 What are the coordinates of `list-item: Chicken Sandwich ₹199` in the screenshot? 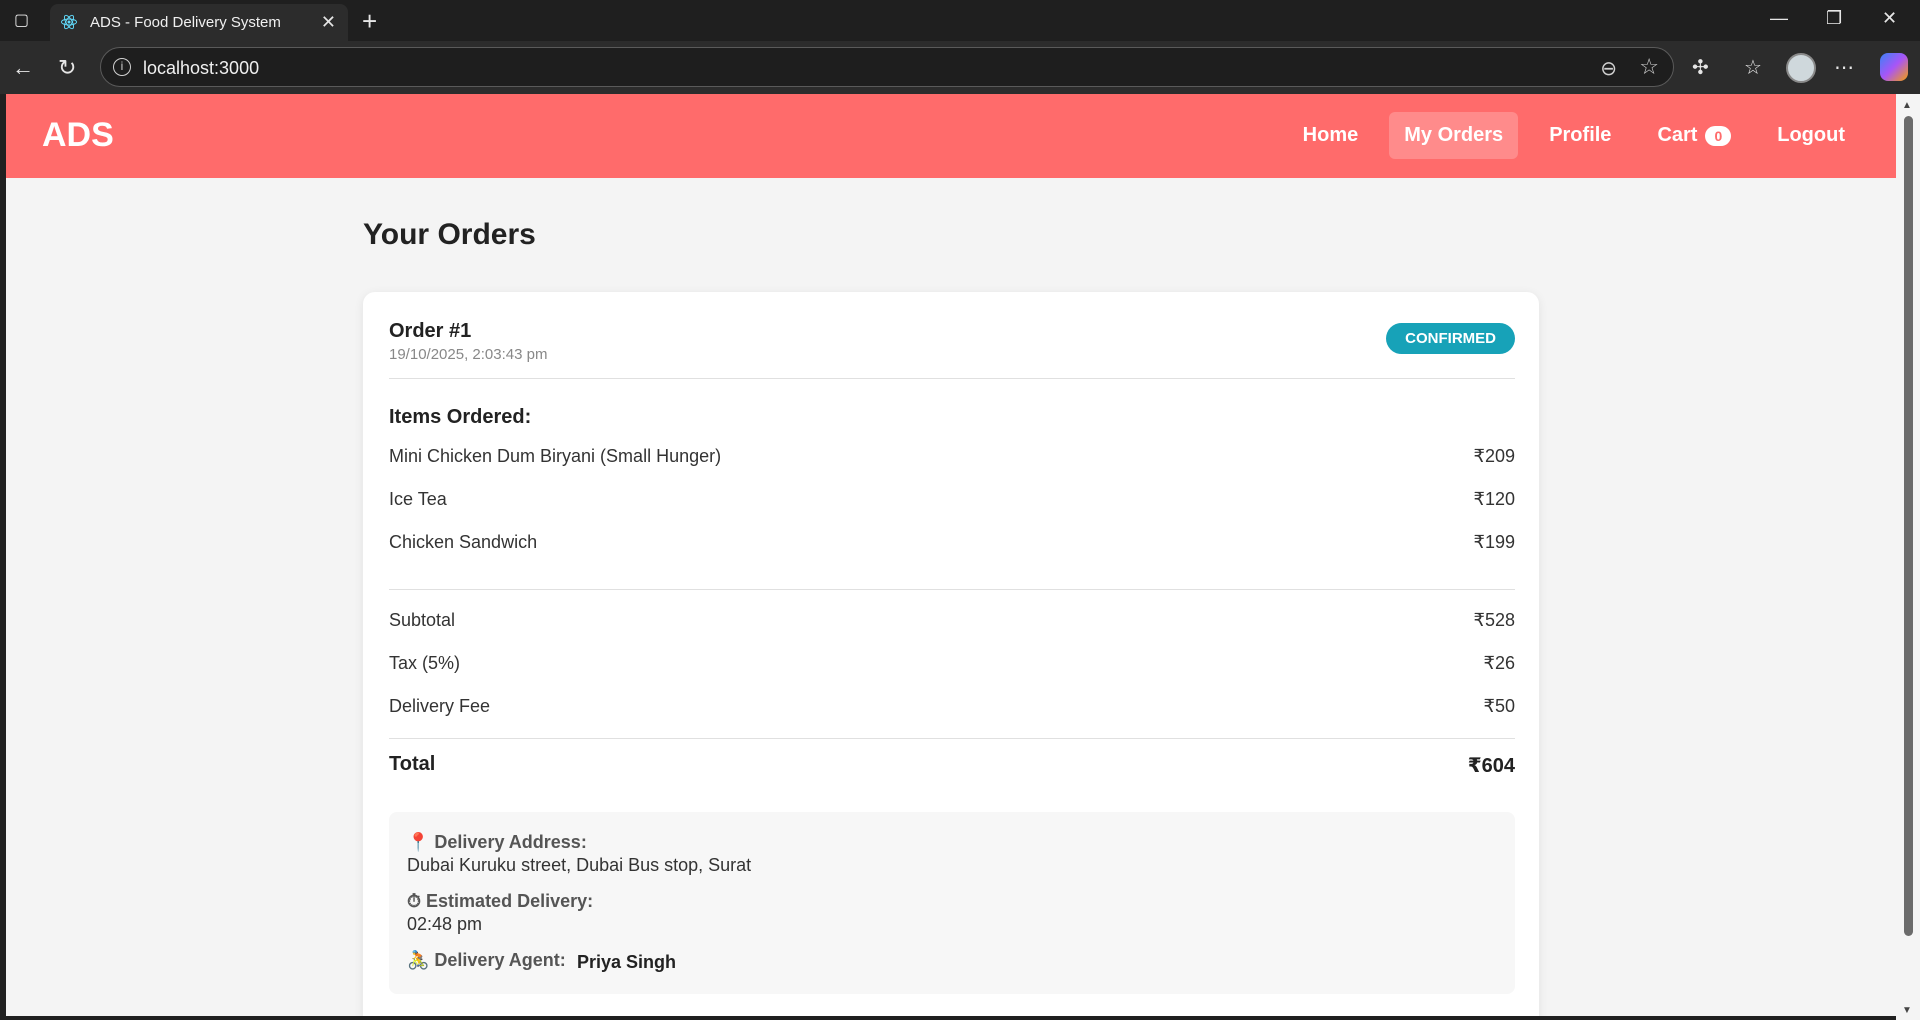 It's located at (952, 542).